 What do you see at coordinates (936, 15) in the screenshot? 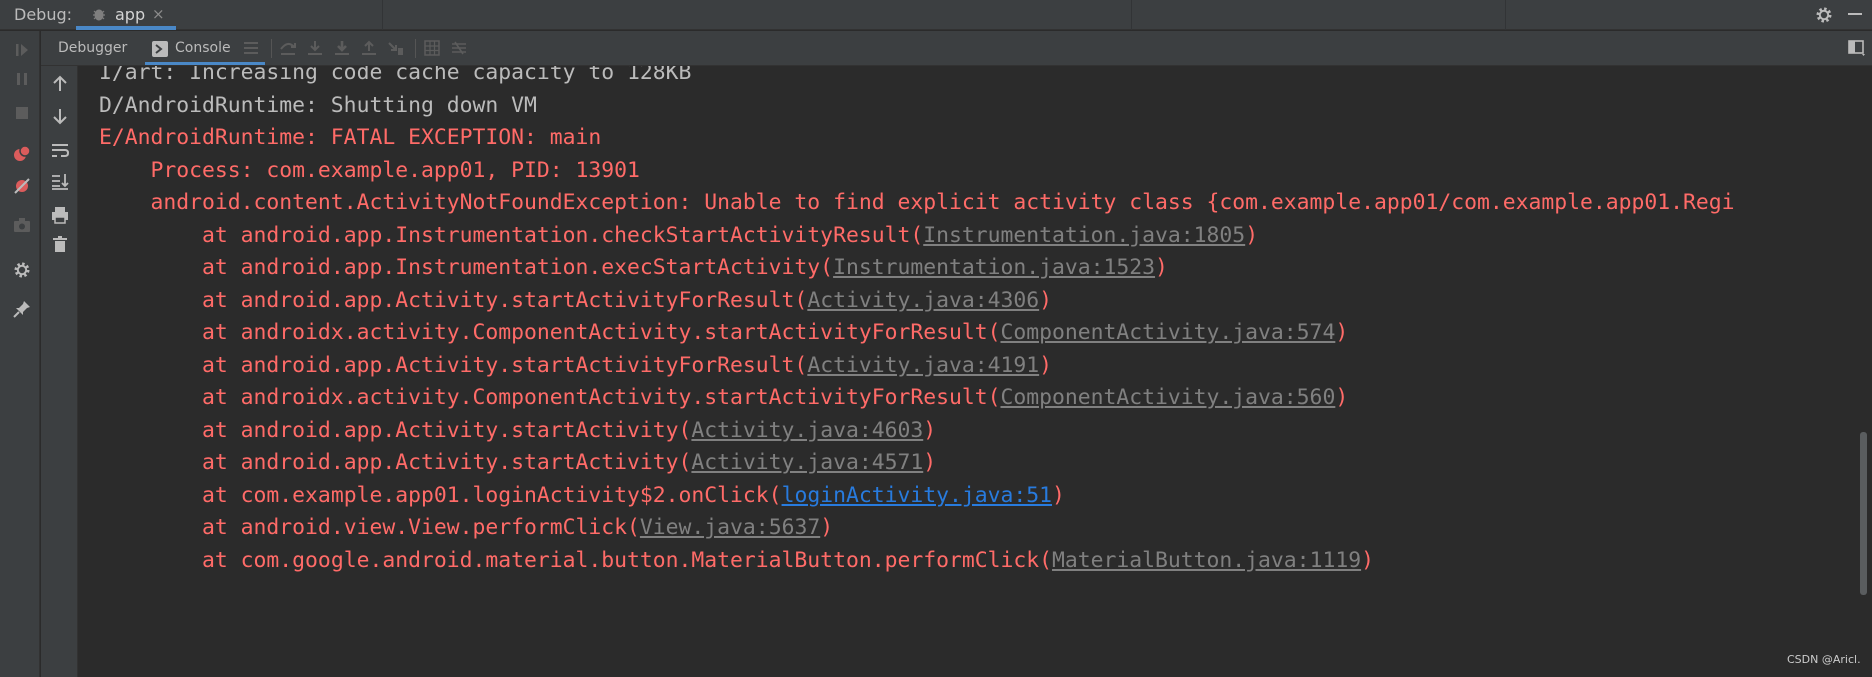
I see `debug-title-bar: Debug: app ×` at bounding box center [936, 15].